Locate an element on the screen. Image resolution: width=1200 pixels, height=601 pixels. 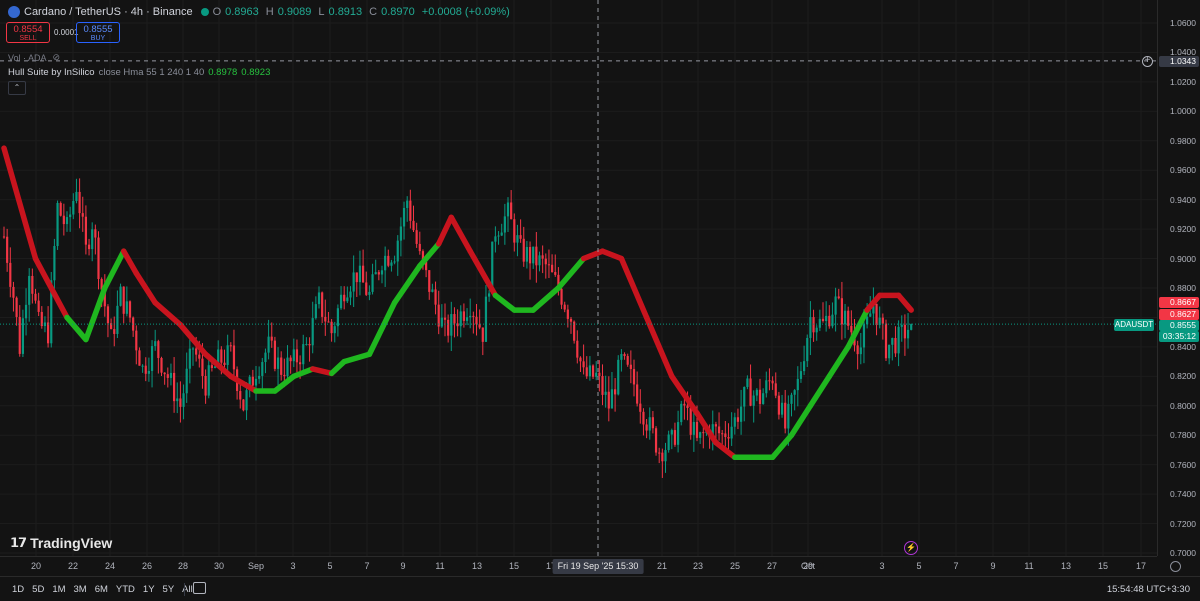
volume-legend: Vol · ADA ⊘ is located at coordinates (34, 57).